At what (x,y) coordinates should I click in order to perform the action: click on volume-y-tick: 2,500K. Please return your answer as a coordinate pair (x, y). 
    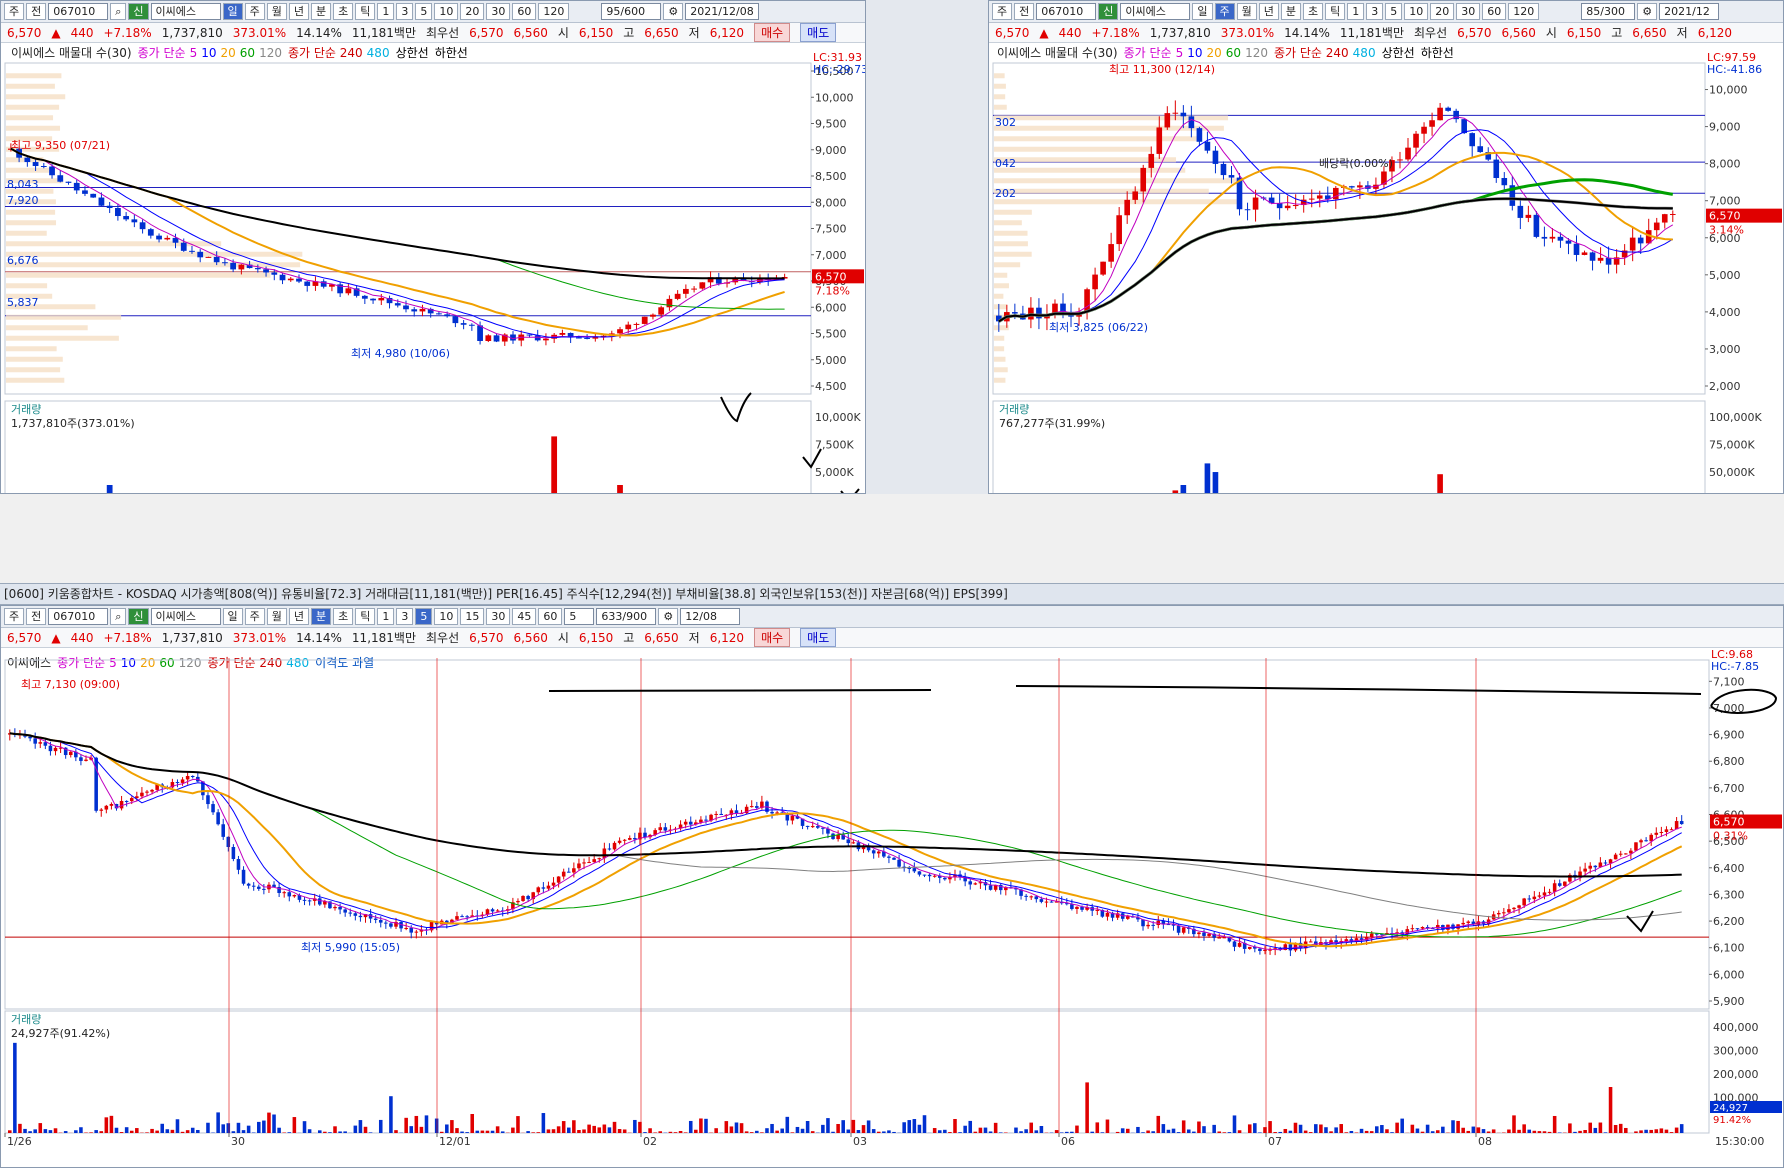
    Looking at the image, I should click on (834, 494).